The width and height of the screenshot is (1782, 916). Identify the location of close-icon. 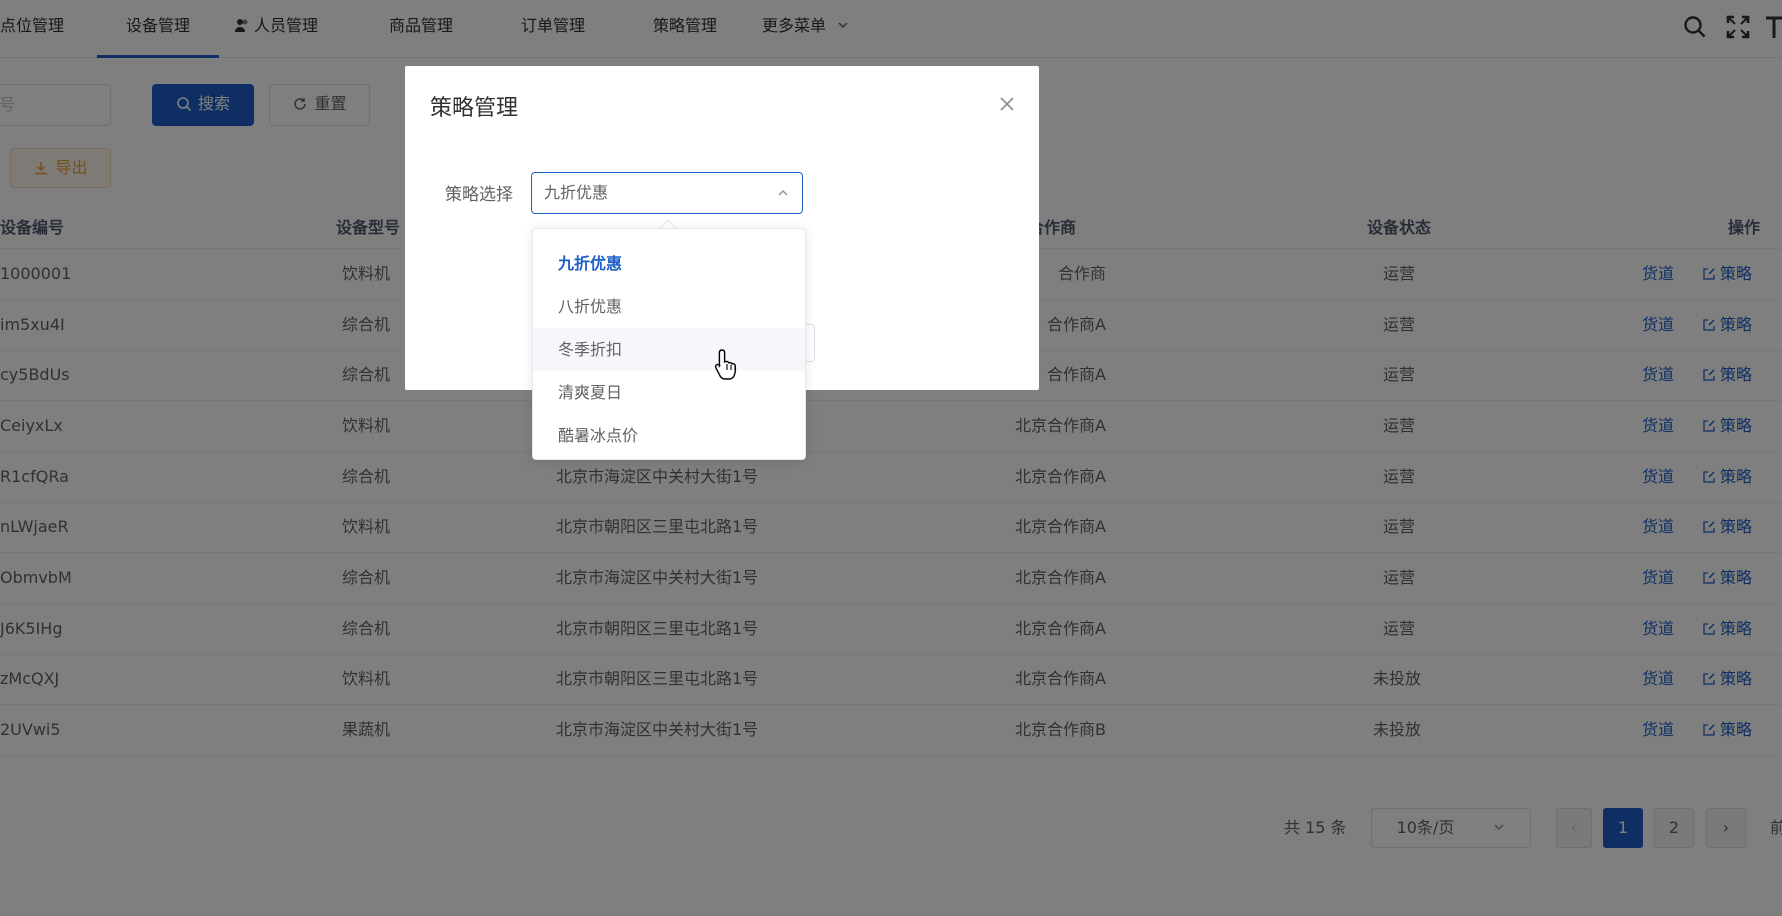
(1007, 104).